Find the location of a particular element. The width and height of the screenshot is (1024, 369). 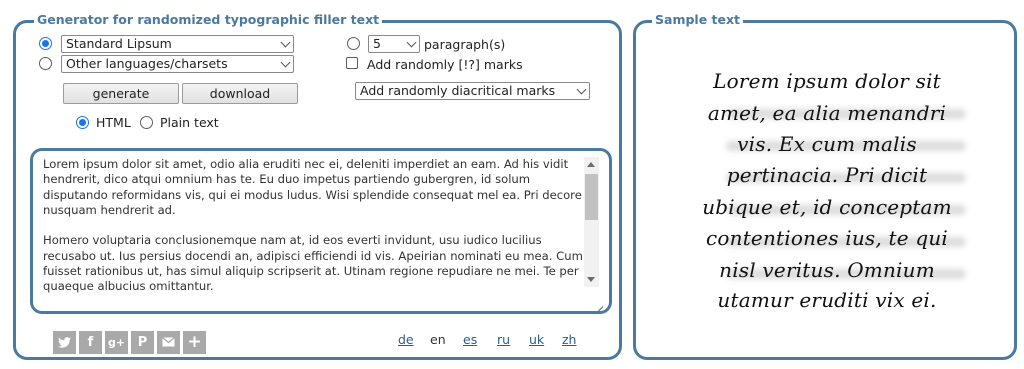

lang-link-de: de is located at coordinates (406, 339).